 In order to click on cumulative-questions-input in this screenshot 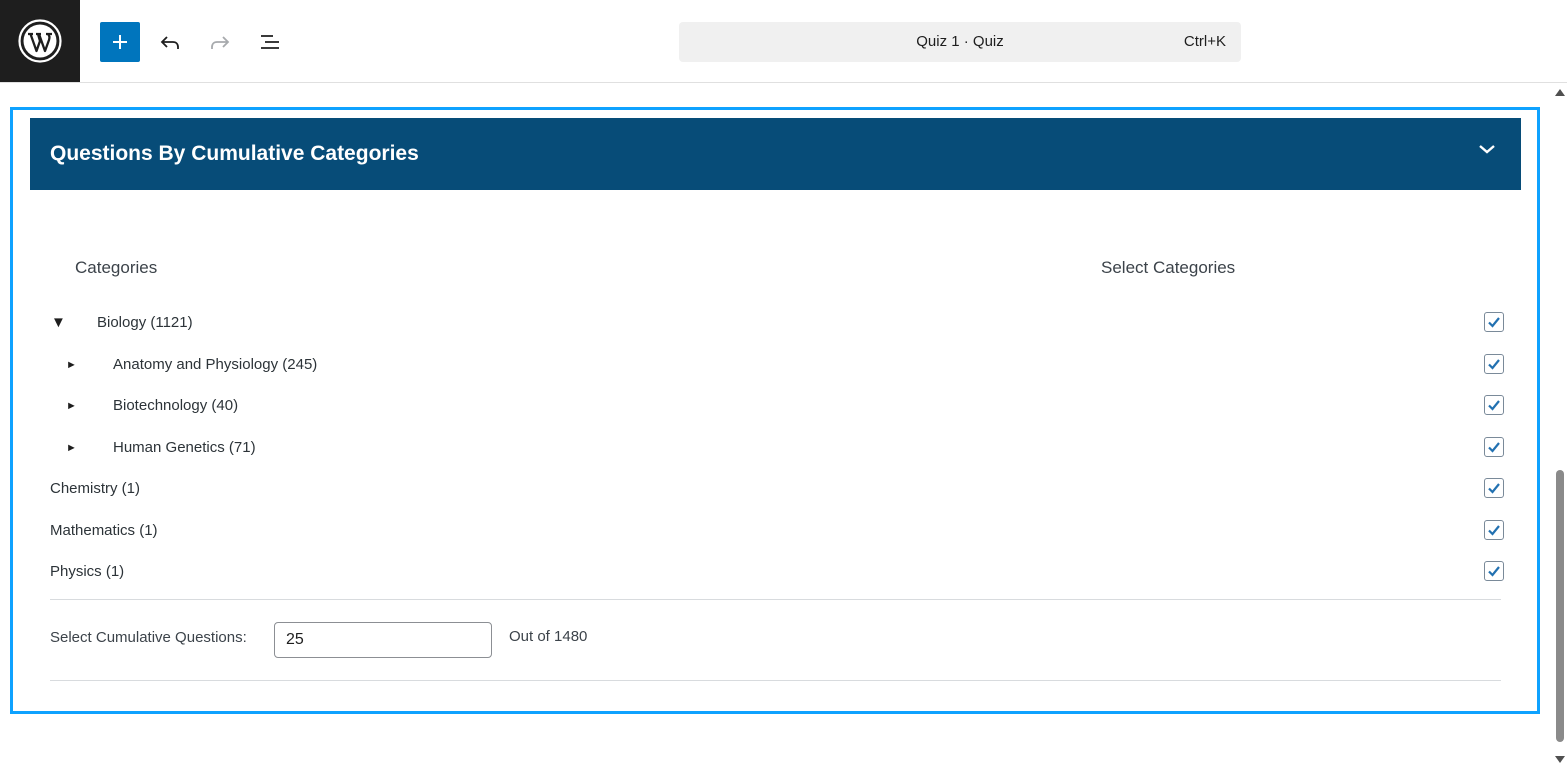, I will do `click(383, 640)`.